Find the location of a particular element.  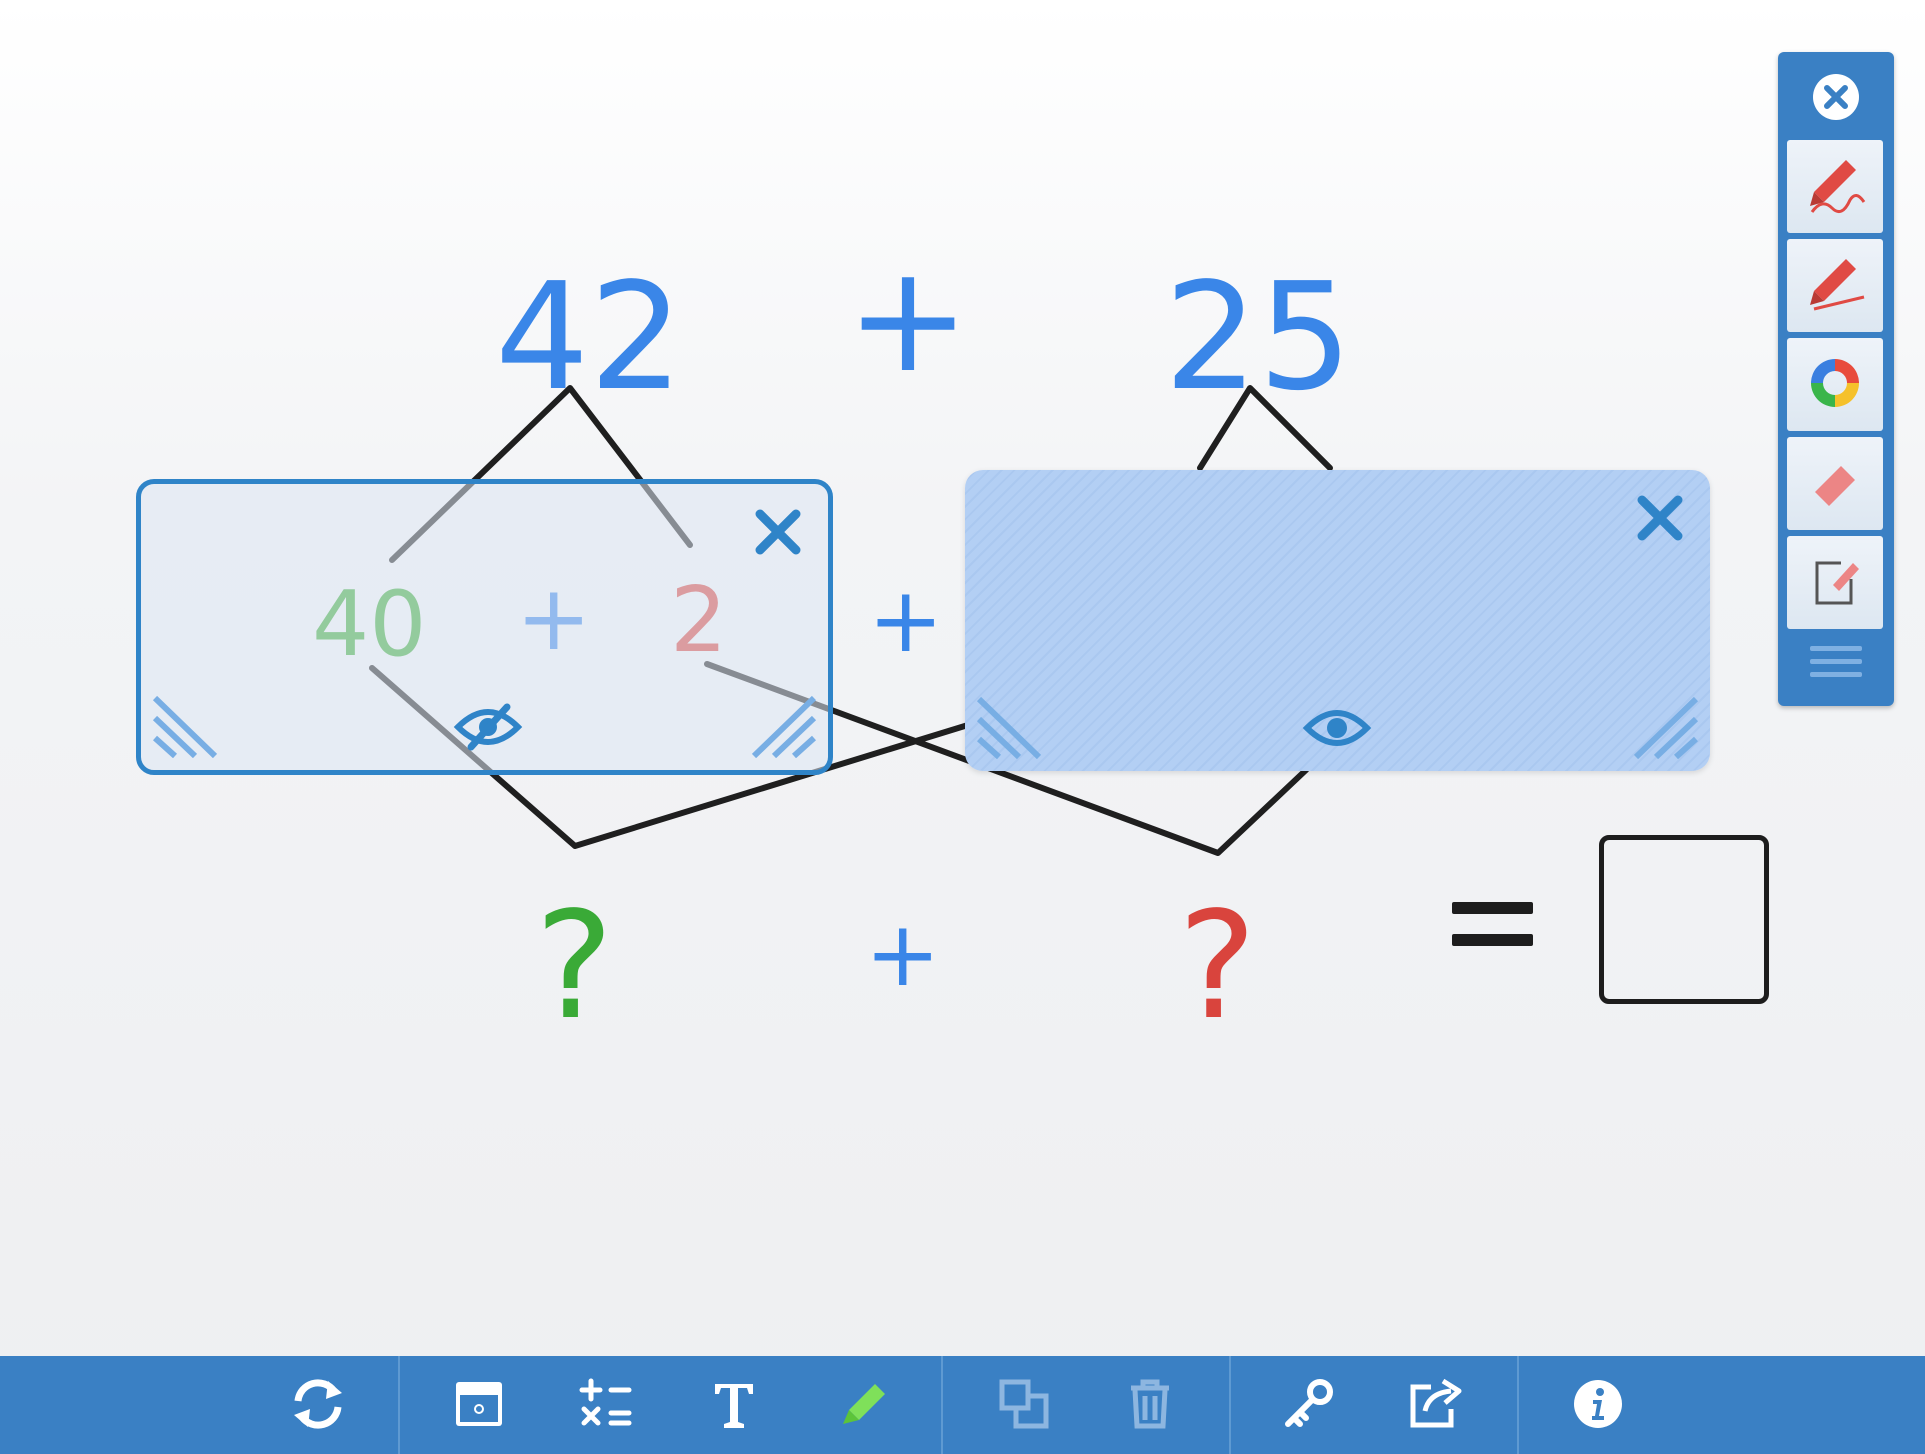

trash-icon is located at coordinates (1150, 1406).